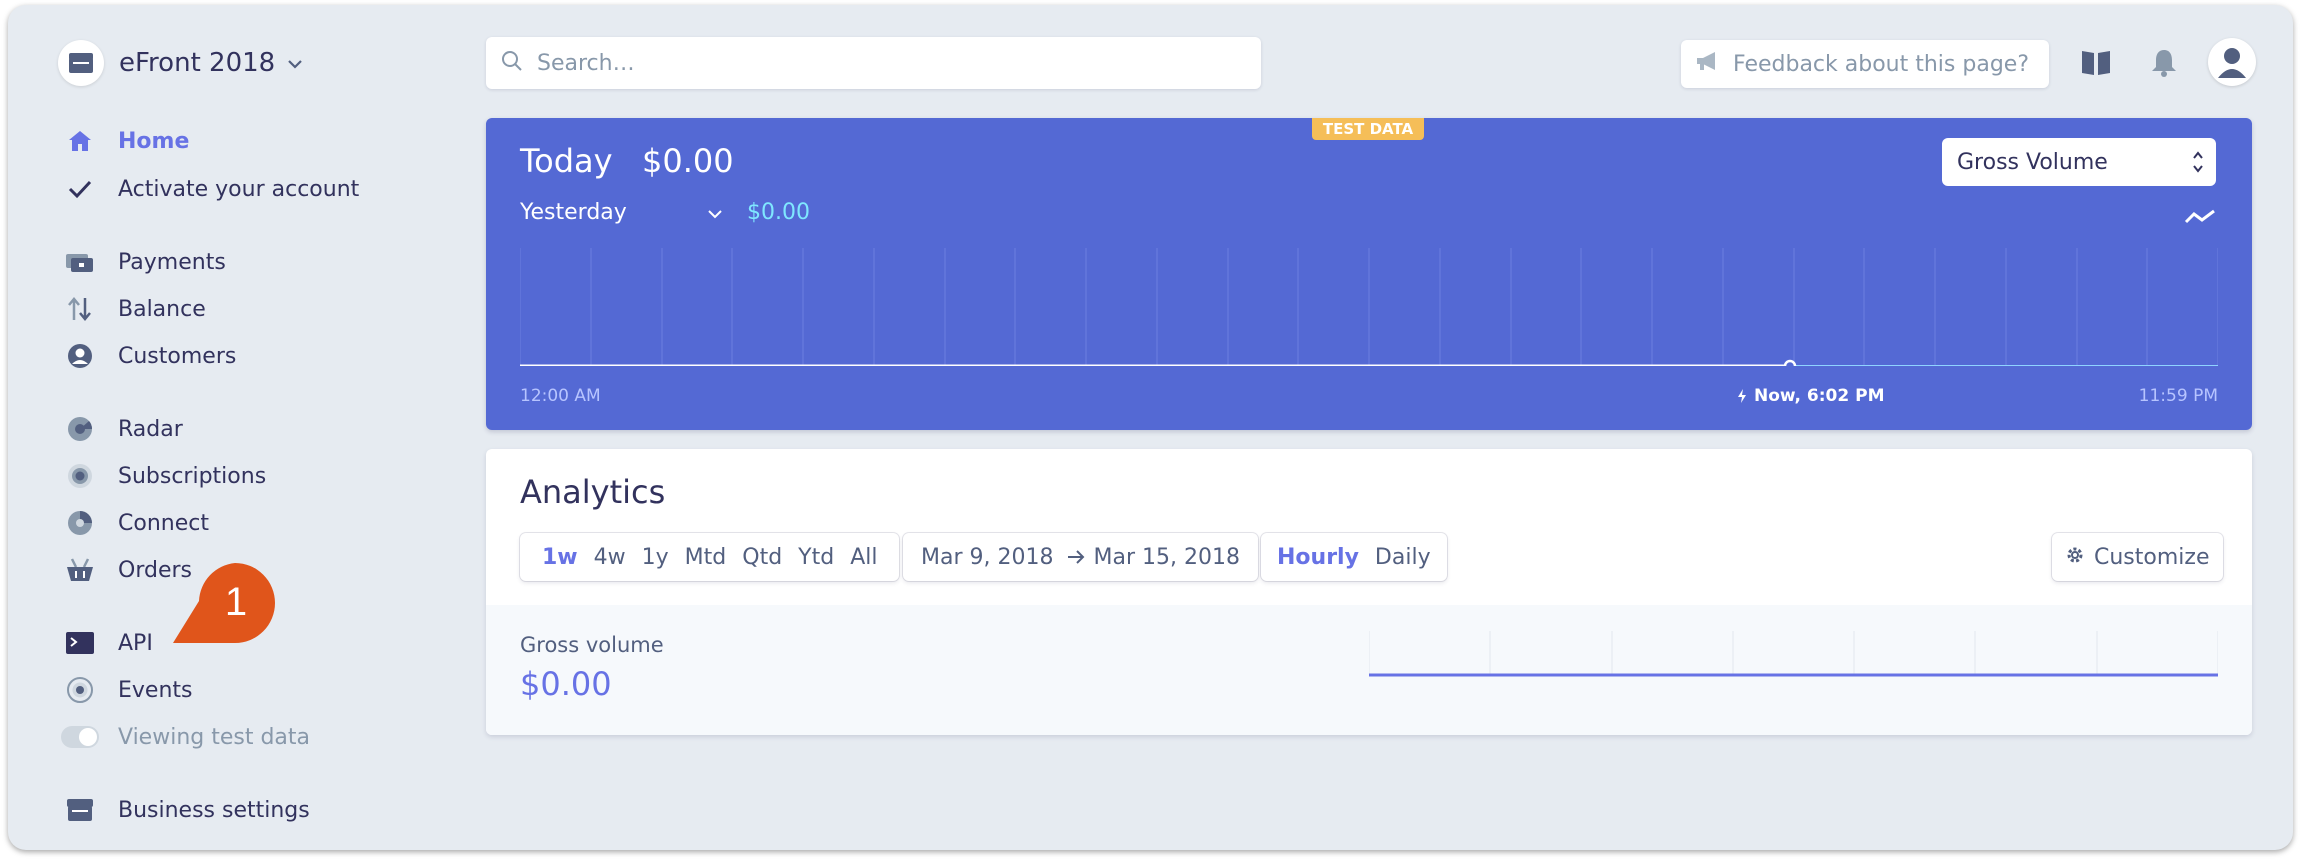 This screenshot has width=2324, height=868. What do you see at coordinates (566, 684) in the screenshot?
I see `metric-value: $0.00` at bounding box center [566, 684].